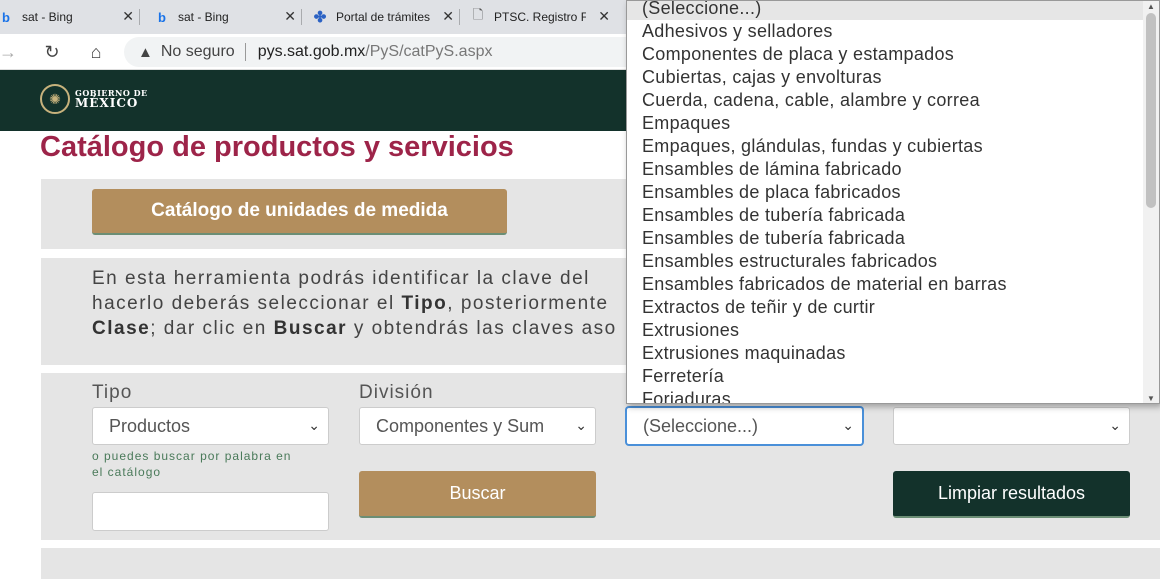  I want to click on tab-label: Portal de trámites, so click(383, 17).